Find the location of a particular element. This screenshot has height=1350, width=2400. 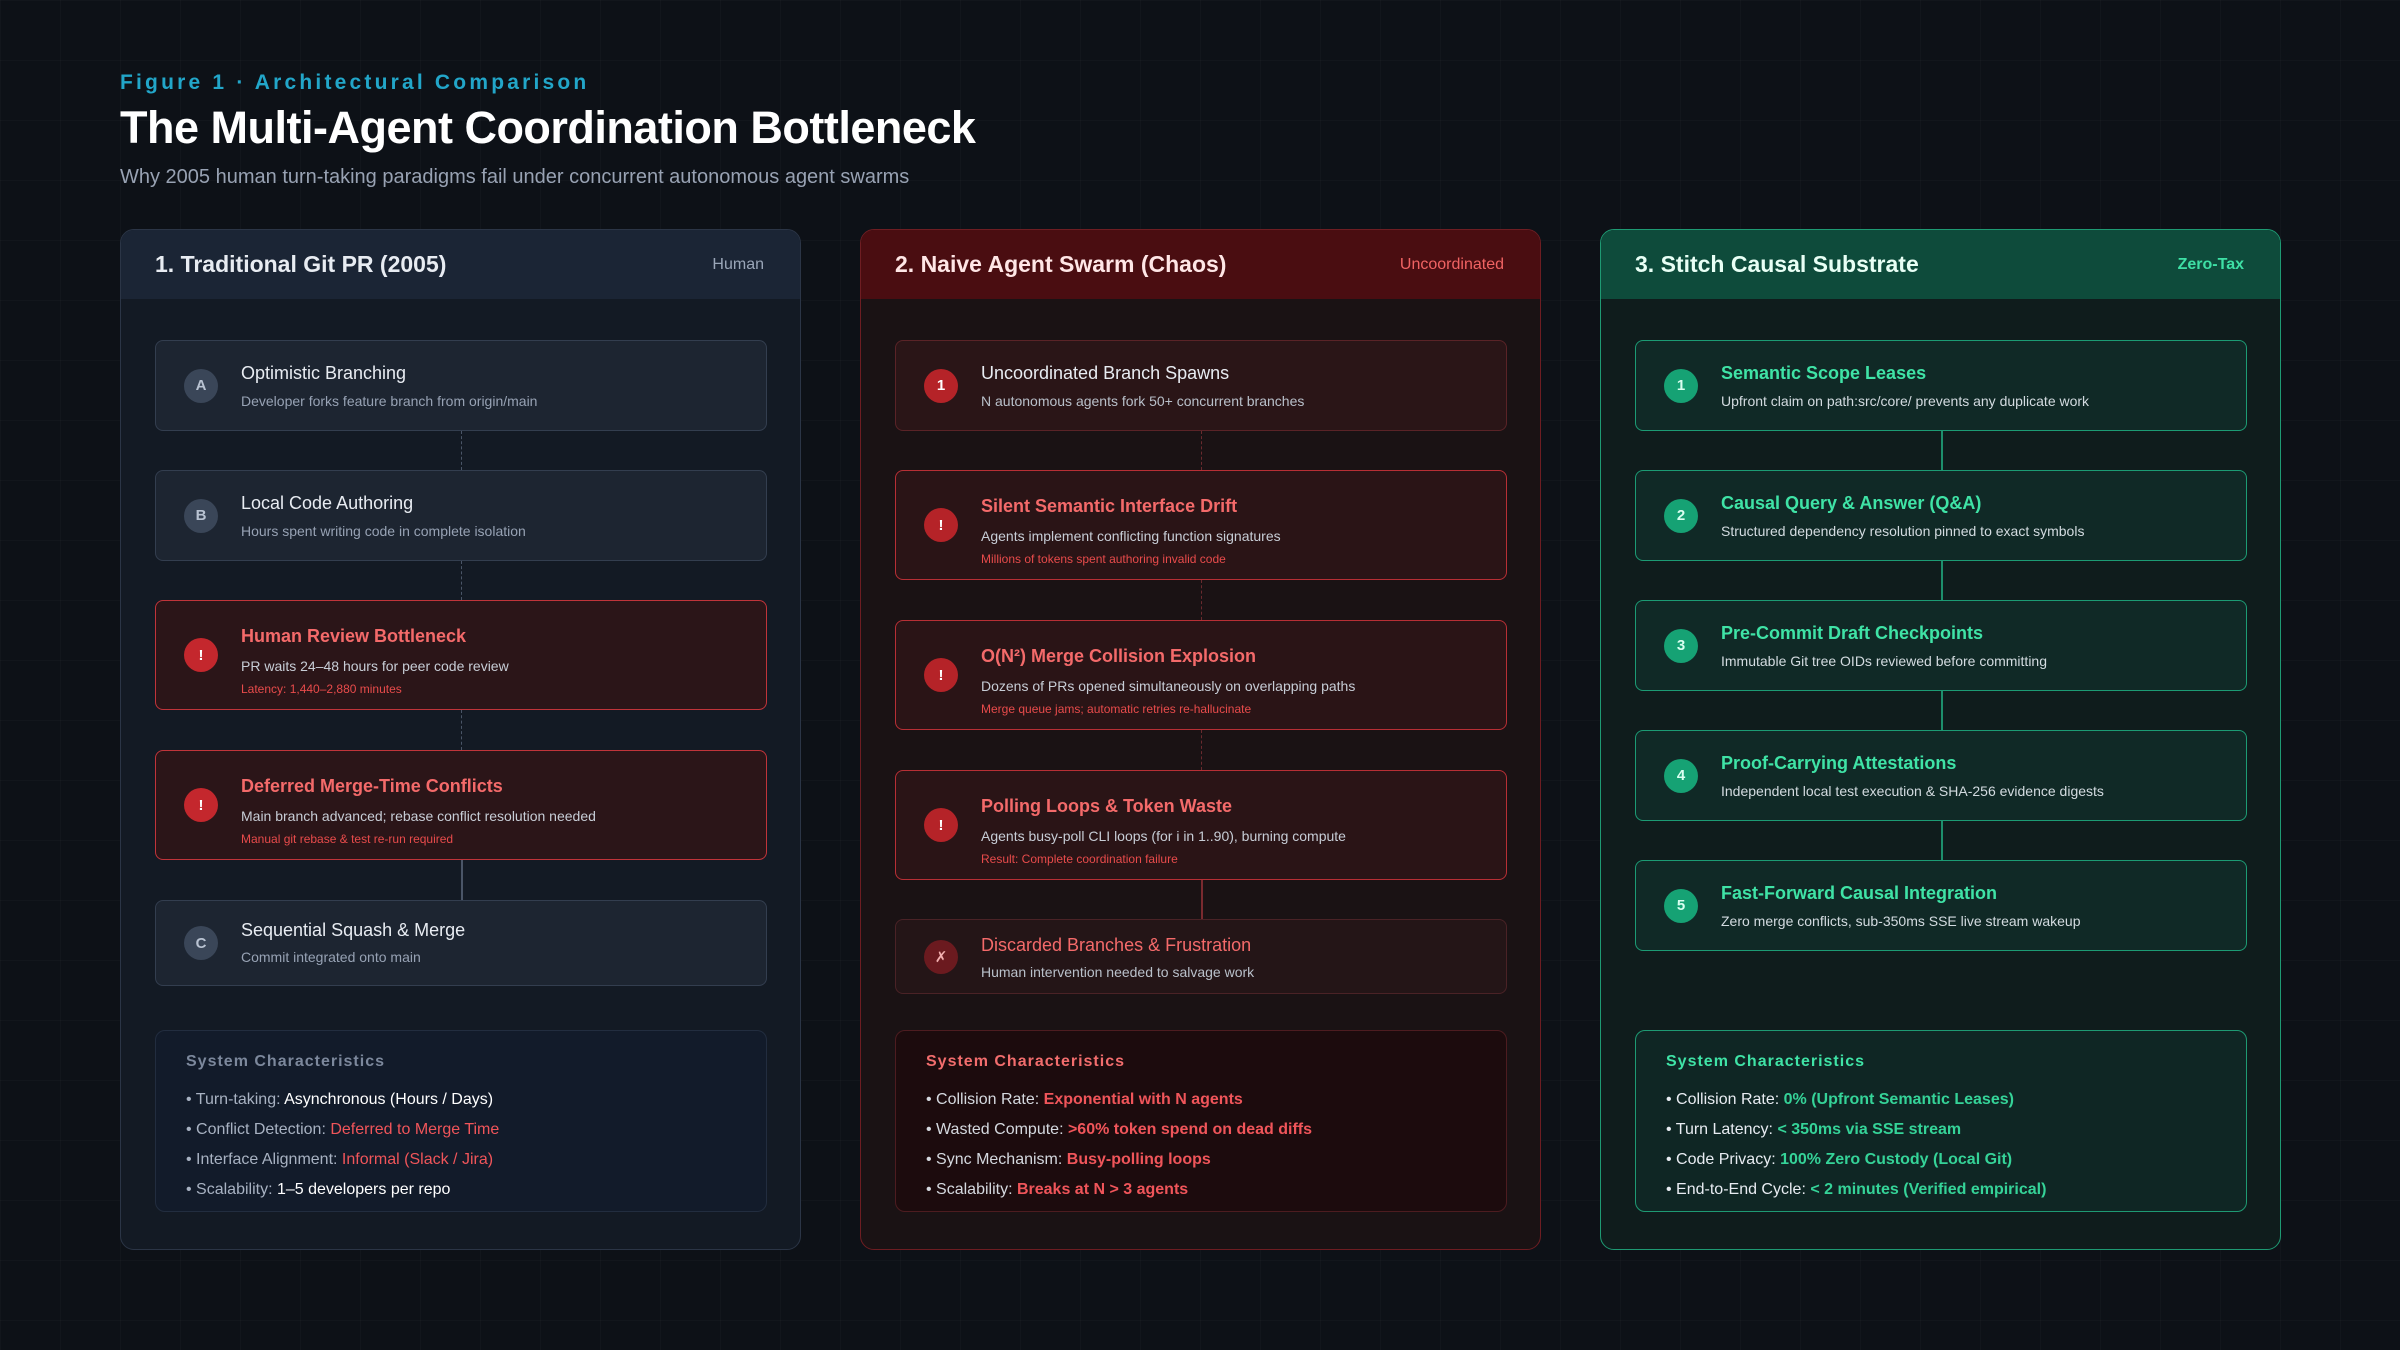

step-title: O(N²) Merge Collision Explosion is located at coordinates (1119, 656).